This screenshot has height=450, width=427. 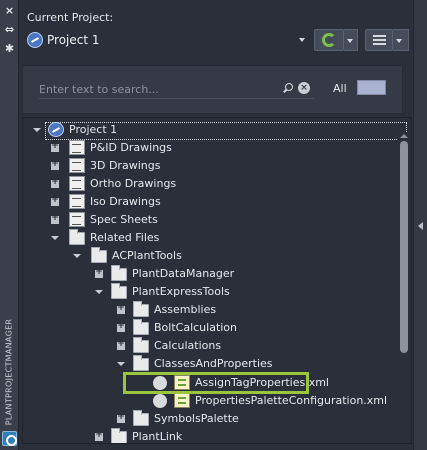 What do you see at coordinates (302, 40) in the screenshot?
I see `chevron-down-icon` at bounding box center [302, 40].